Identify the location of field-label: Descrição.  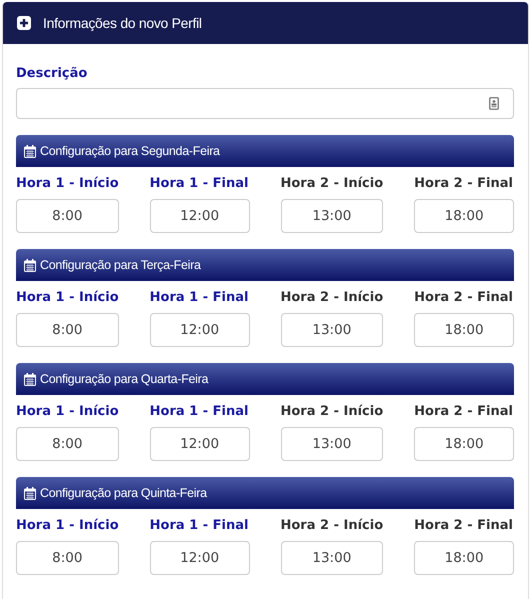
(52, 73).